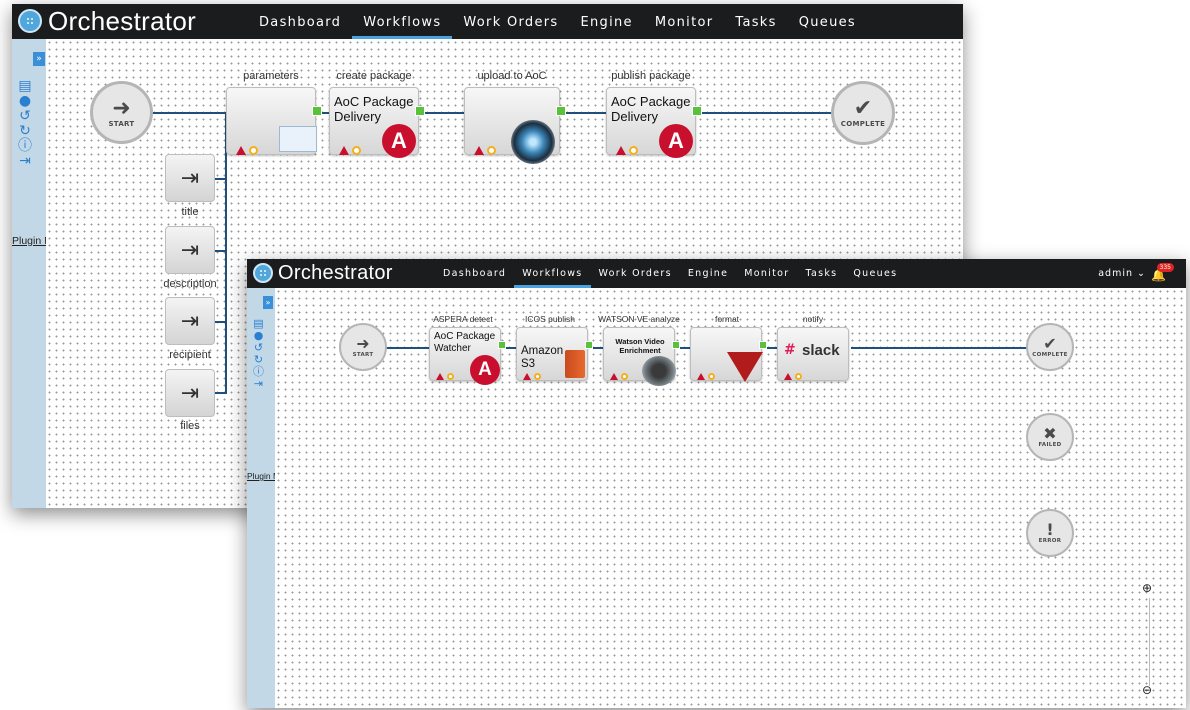 The width and height of the screenshot is (1190, 710). I want to click on node-label-parameters: parameters, so click(271, 76).